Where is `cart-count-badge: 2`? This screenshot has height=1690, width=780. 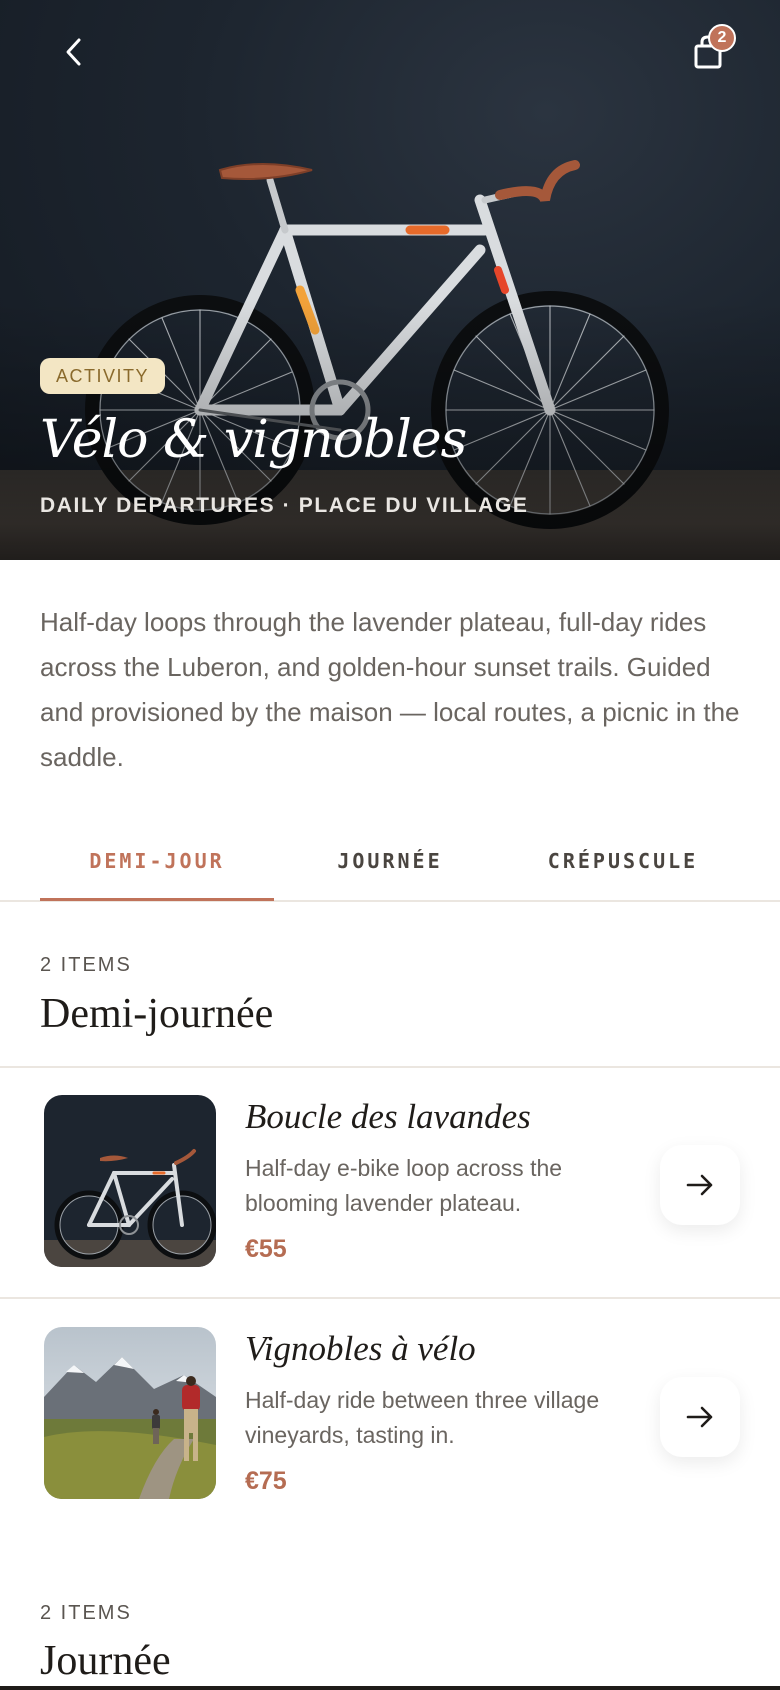 cart-count-badge: 2 is located at coordinates (722, 38).